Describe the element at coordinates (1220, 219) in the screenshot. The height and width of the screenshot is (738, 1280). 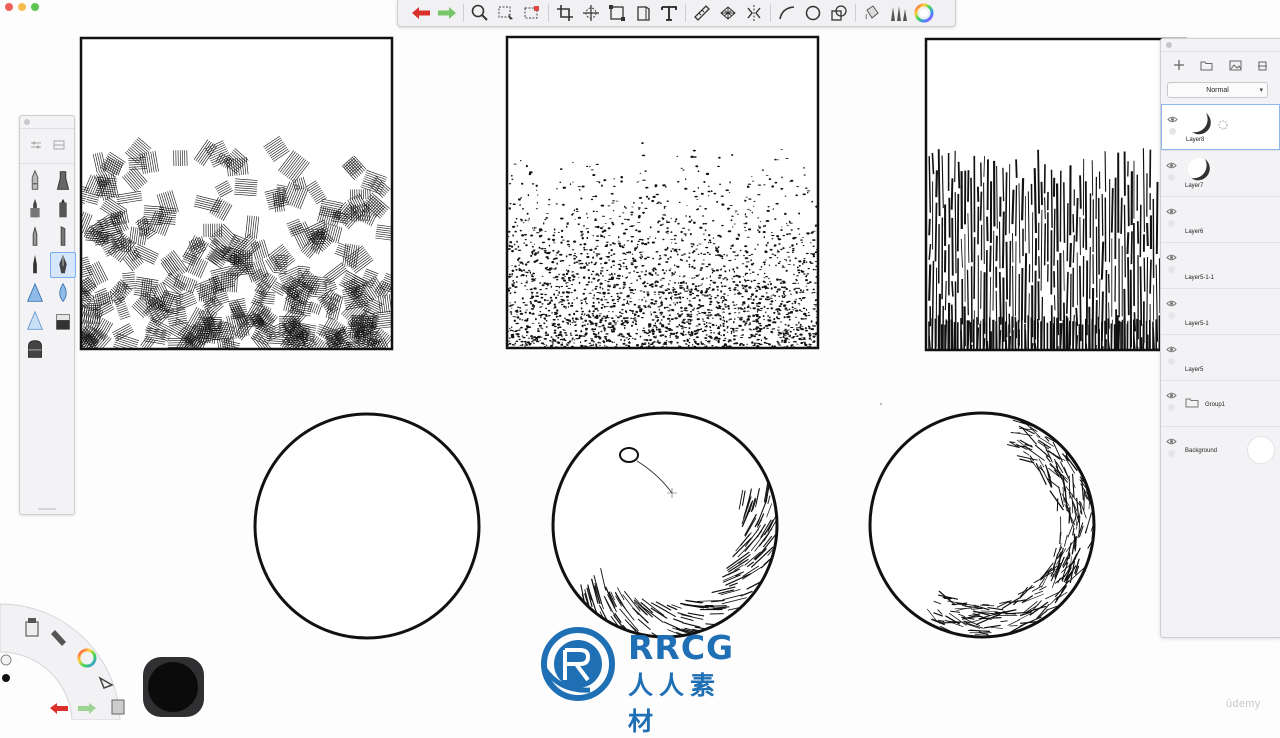
I see `layer-row: Layer6` at that location.